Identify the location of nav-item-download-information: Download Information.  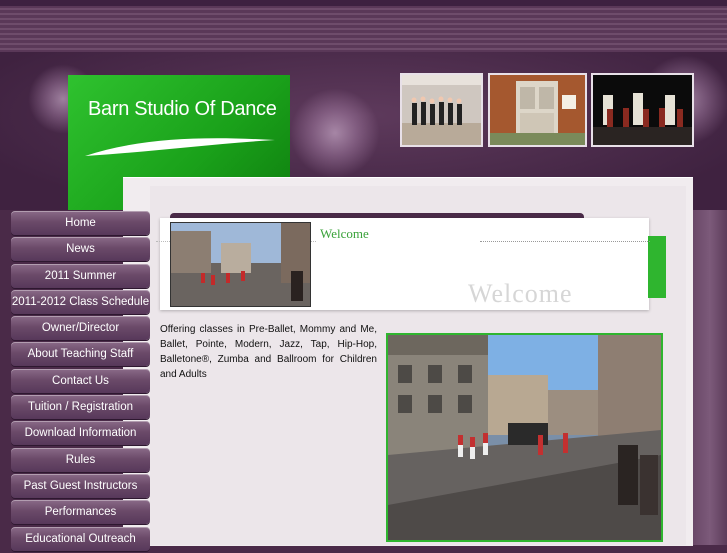
(80, 433).